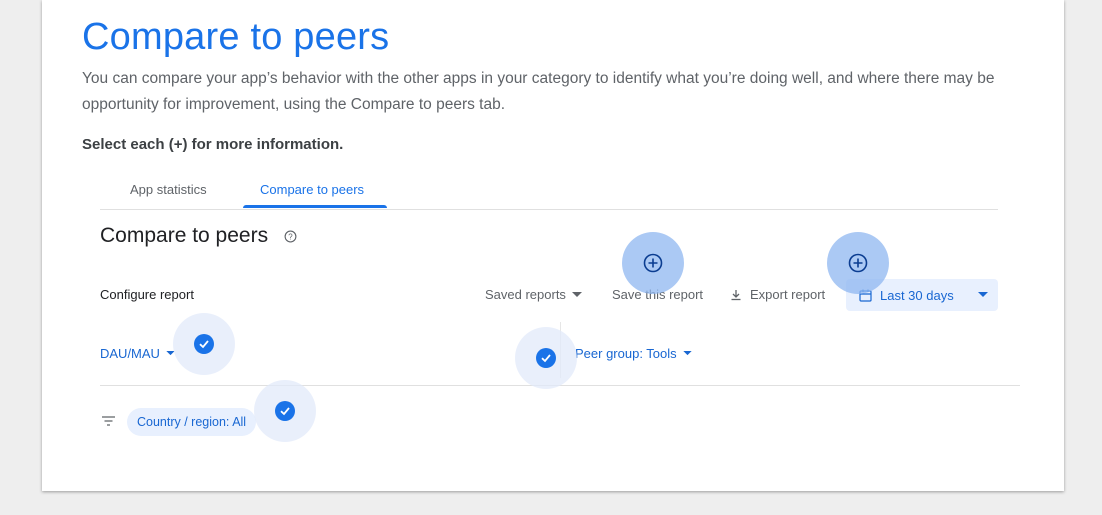 Image resolution: width=1102 pixels, height=515 pixels. Describe the element at coordinates (130, 353) in the screenshot. I see `metric-label: DAU/MAU` at that location.